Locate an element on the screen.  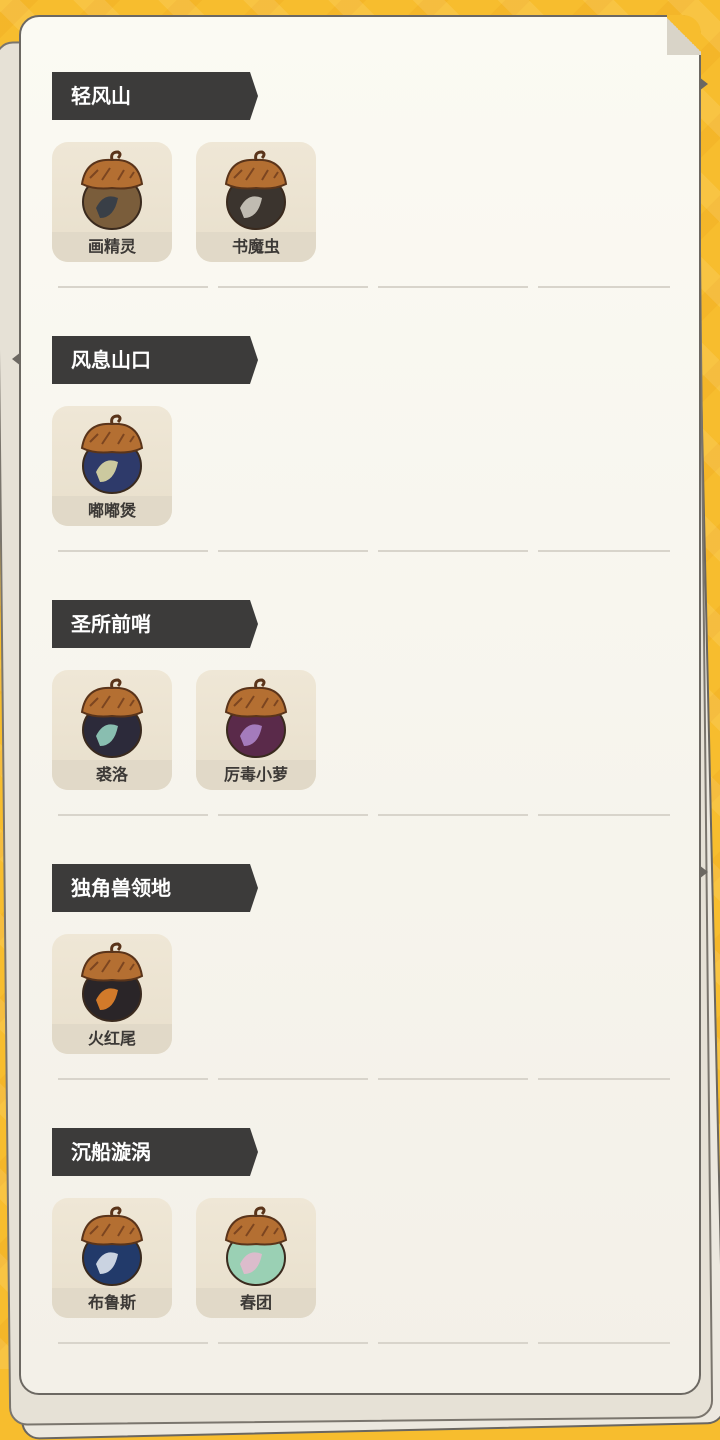
page-corner-fold is located at coordinates (684, 35).